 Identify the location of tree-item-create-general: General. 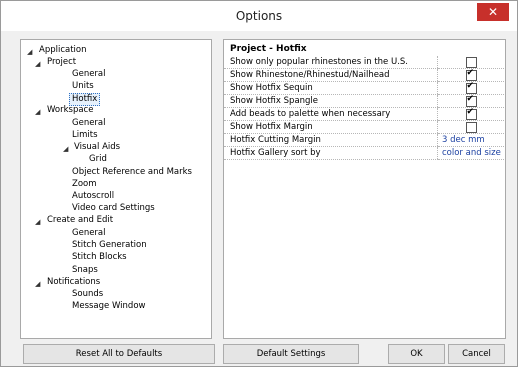
(89, 233).